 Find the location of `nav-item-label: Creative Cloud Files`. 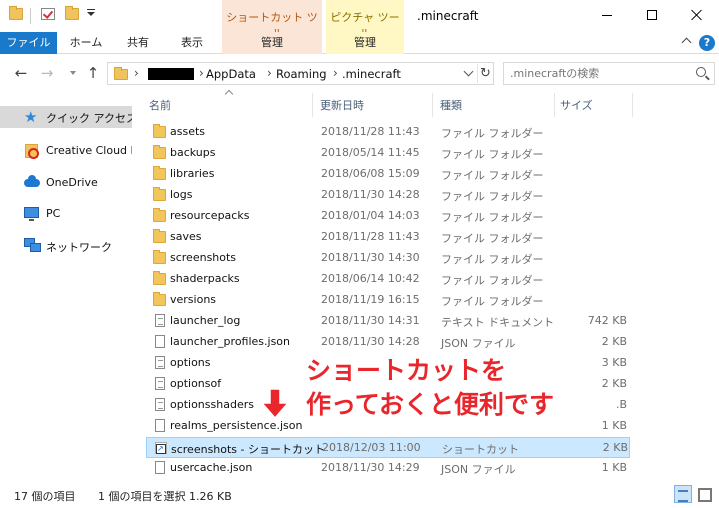

nav-item-label: Creative Cloud Files is located at coordinates (89, 150).